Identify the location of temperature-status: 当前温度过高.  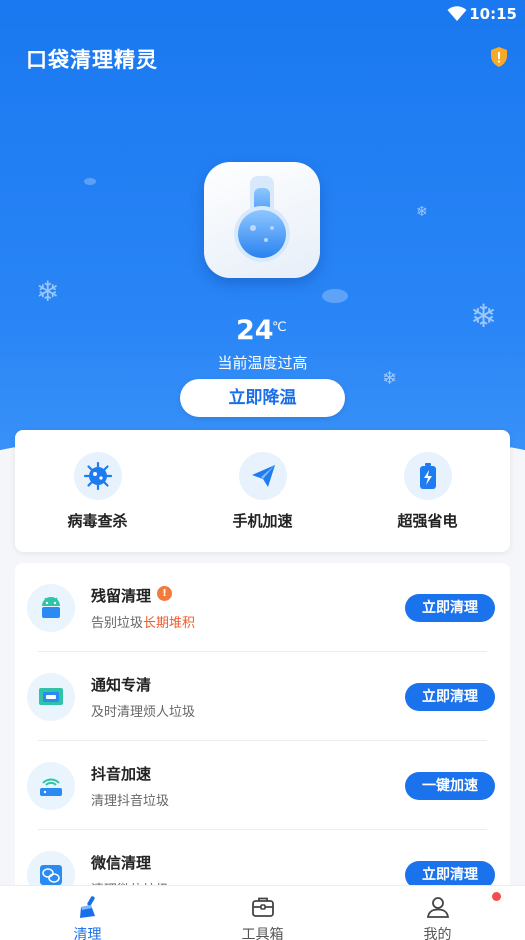
(262, 363).